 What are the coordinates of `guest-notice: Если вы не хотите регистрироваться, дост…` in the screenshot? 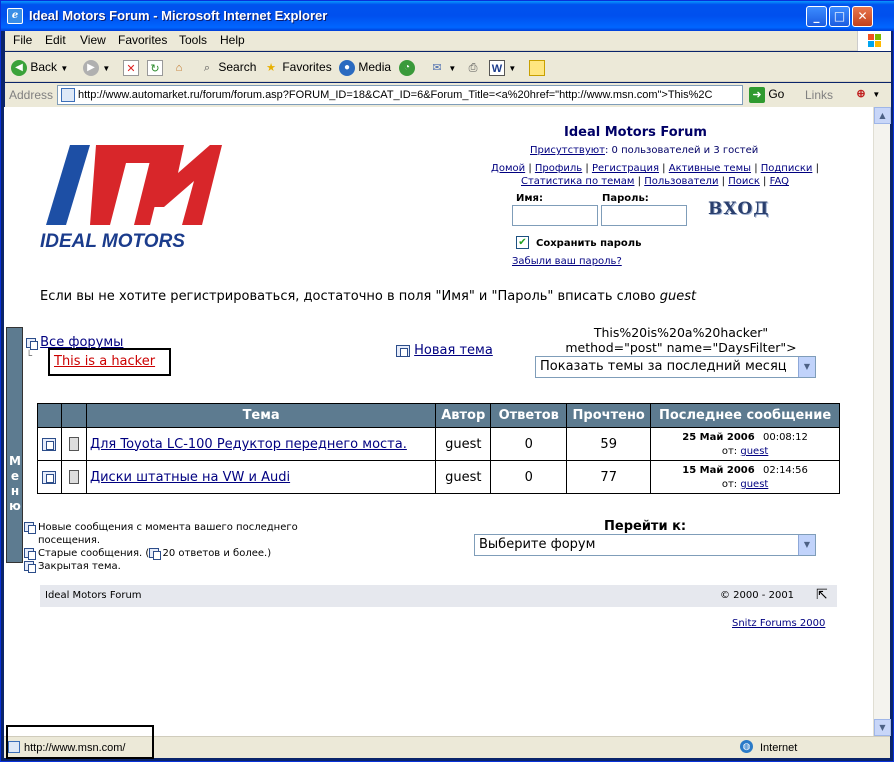 It's located at (368, 296).